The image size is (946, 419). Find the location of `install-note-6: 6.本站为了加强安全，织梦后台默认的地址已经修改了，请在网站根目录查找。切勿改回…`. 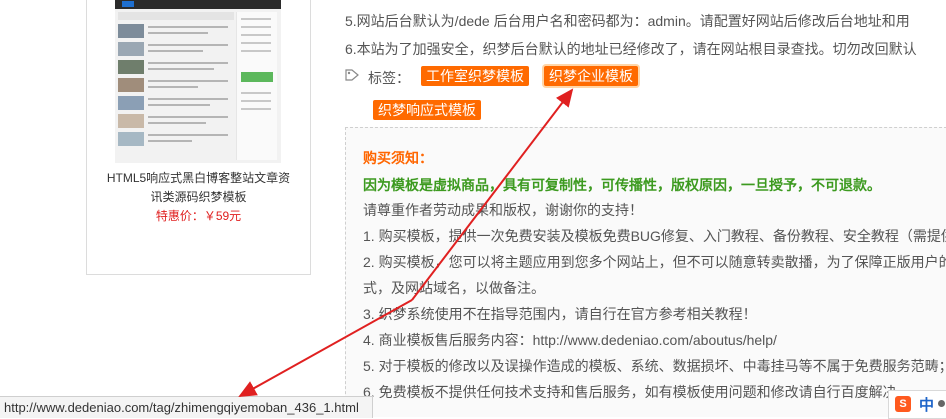

install-note-6: 6.本站为了加强安全，织梦后台默认的地址已经修改了，请在网站根目录查找。切勿改回… is located at coordinates (631, 49).